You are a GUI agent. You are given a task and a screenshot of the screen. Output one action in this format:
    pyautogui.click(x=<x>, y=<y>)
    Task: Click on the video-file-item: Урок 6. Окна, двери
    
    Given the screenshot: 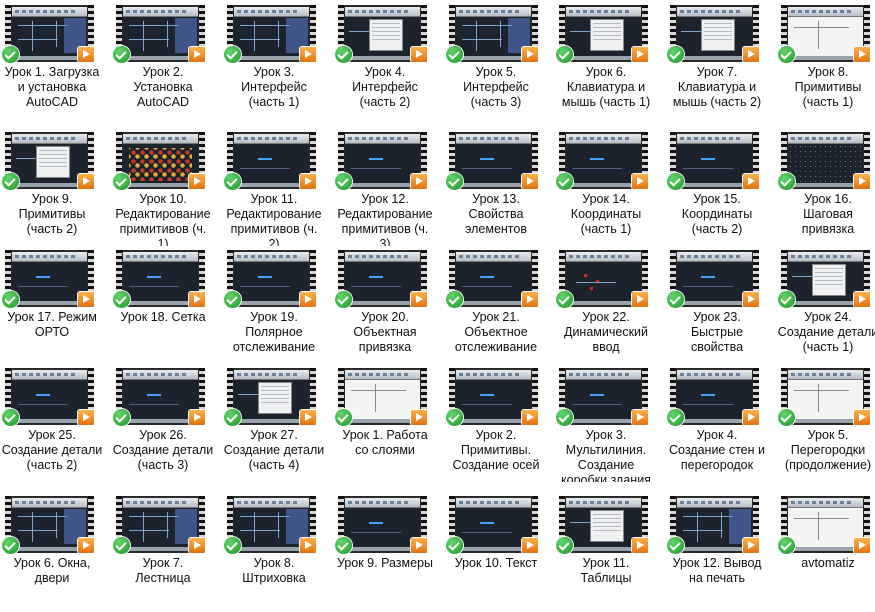 What is the action you would take?
    pyautogui.click(x=57, y=553)
    